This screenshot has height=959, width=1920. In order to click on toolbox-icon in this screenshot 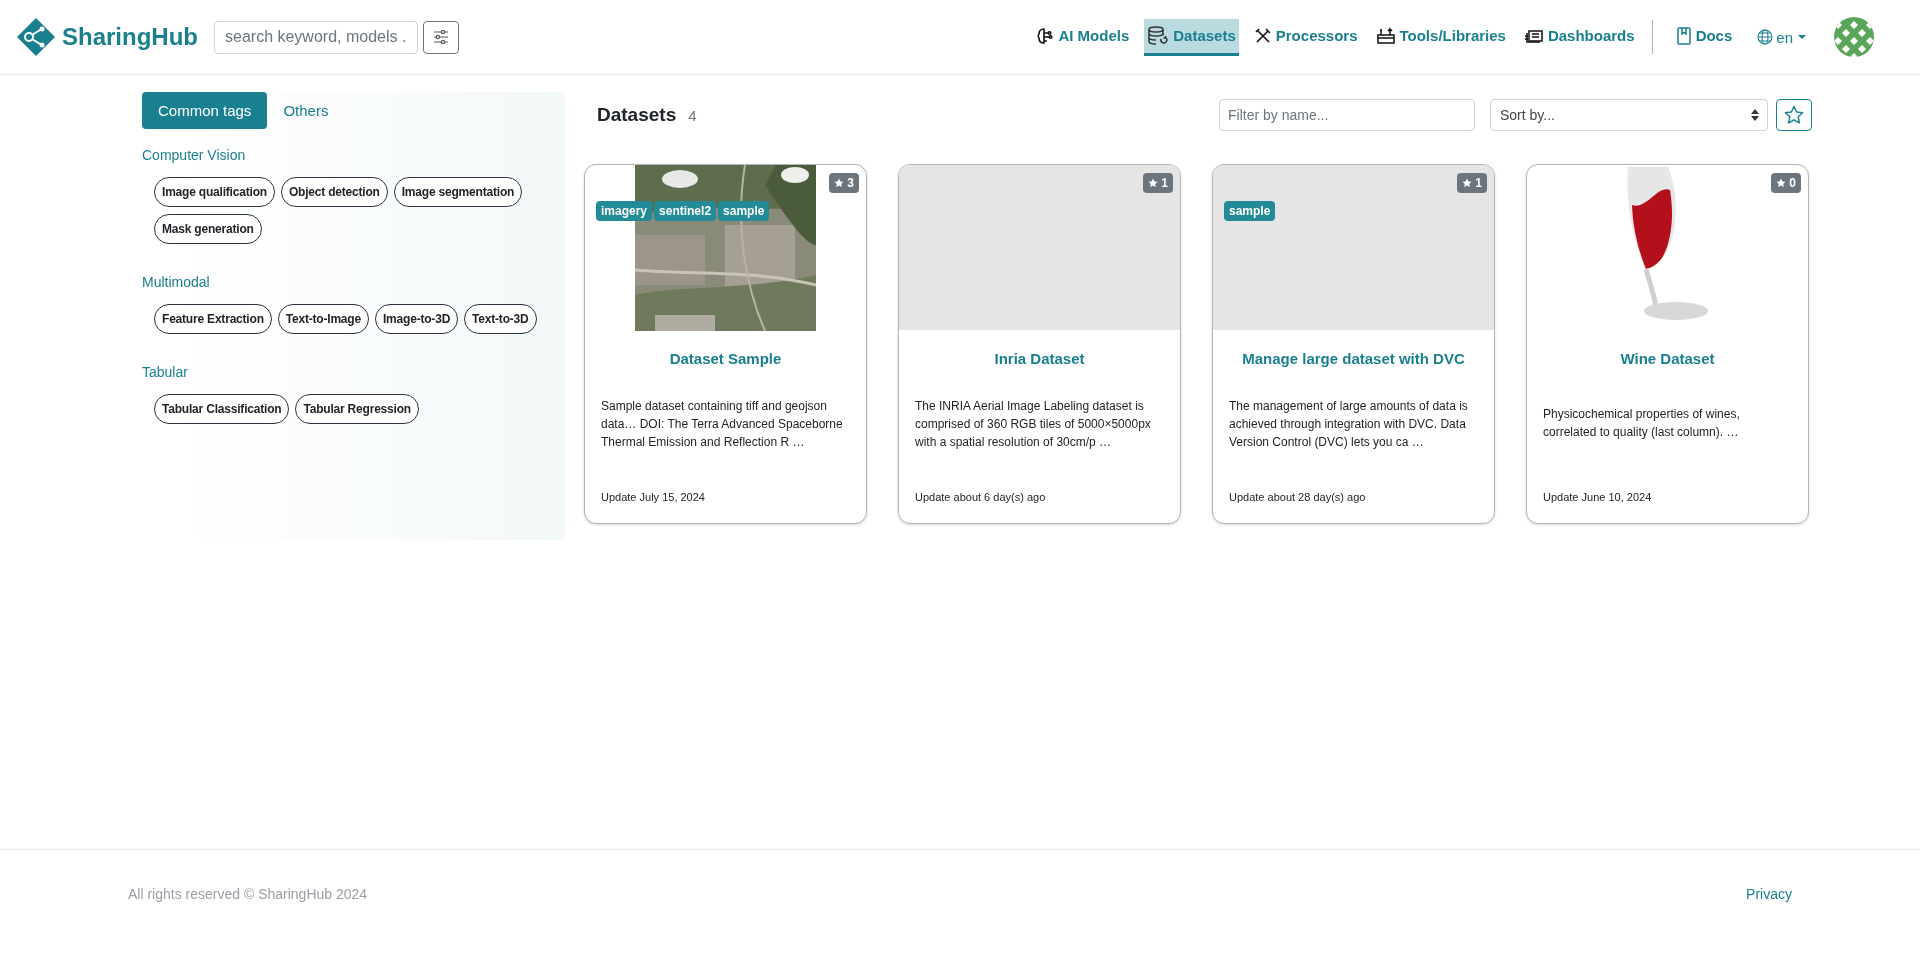, I will do `click(1385, 35)`.